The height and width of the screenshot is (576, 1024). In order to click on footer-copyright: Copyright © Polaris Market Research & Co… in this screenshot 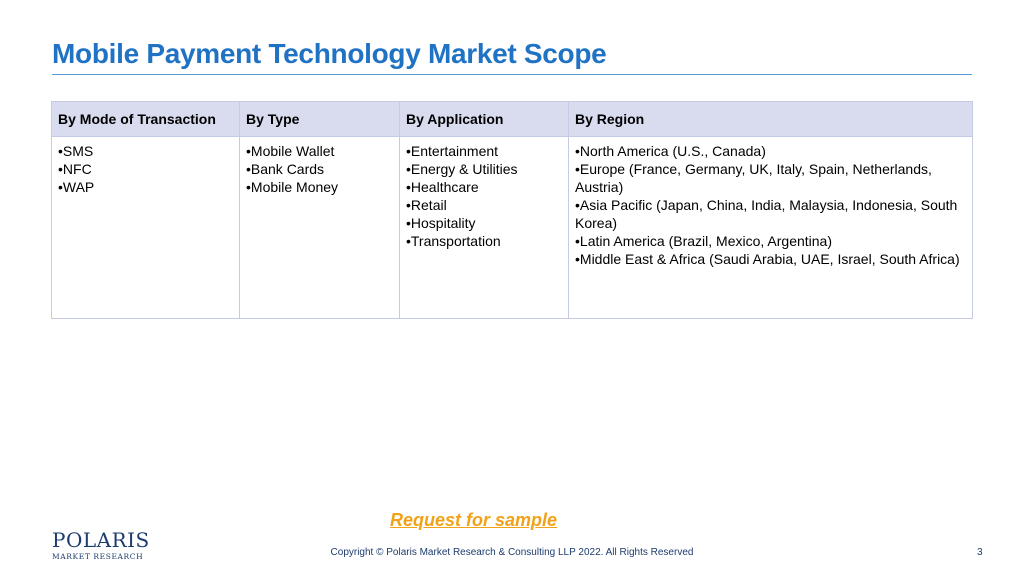, I will do `click(512, 552)`.